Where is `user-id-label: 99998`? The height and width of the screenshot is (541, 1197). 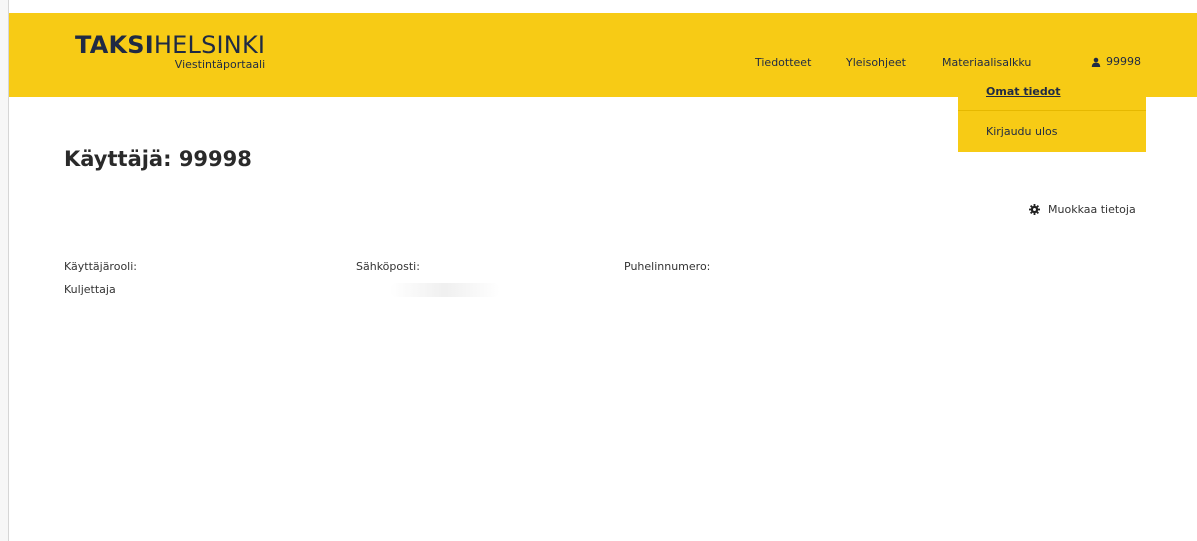
user-id-label: 99998 is located at coordinates (1123, 61).